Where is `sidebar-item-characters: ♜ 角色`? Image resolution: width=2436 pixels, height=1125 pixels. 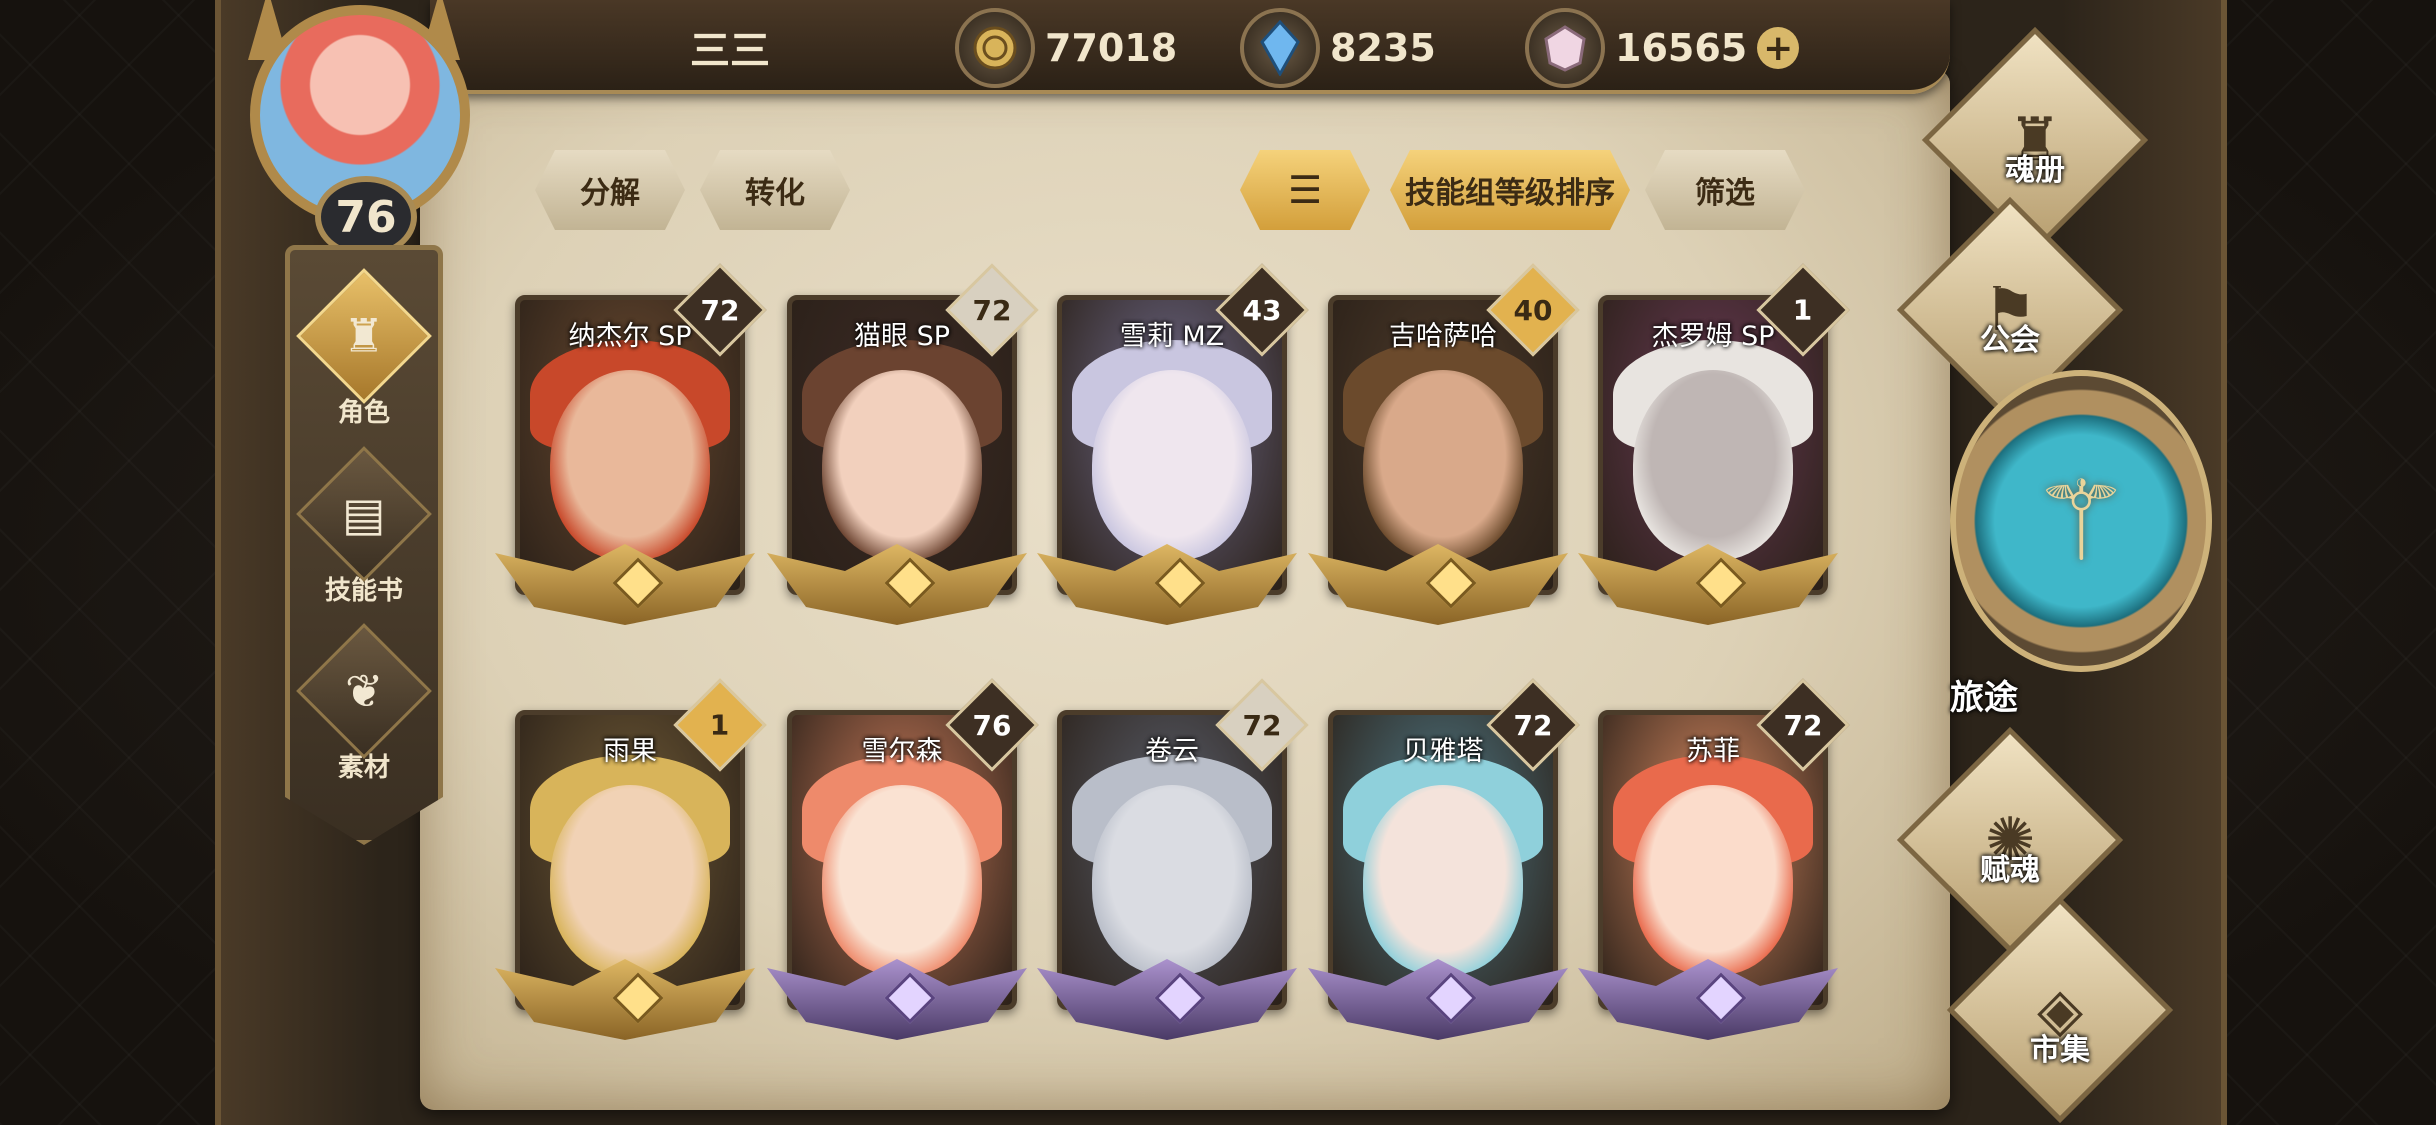
sidebar-item-characters: ♜ 角色 is located at coordinates (364, 354).